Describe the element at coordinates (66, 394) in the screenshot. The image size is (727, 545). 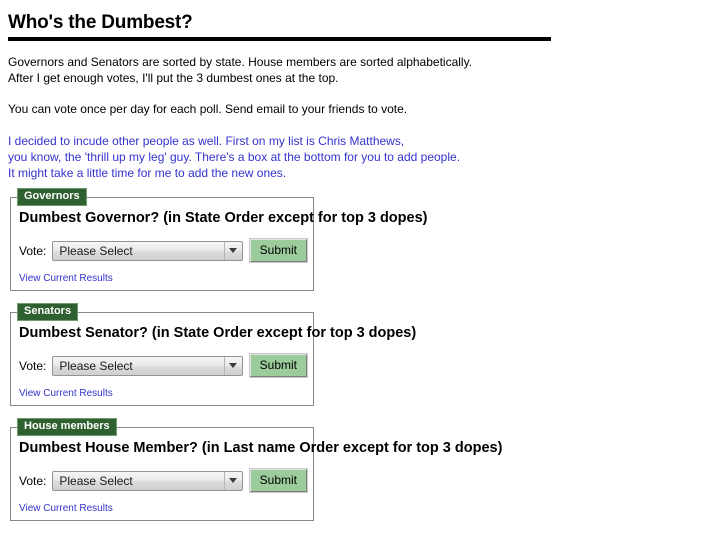
I see `view-results-link-senators: View Current Results` at that location.